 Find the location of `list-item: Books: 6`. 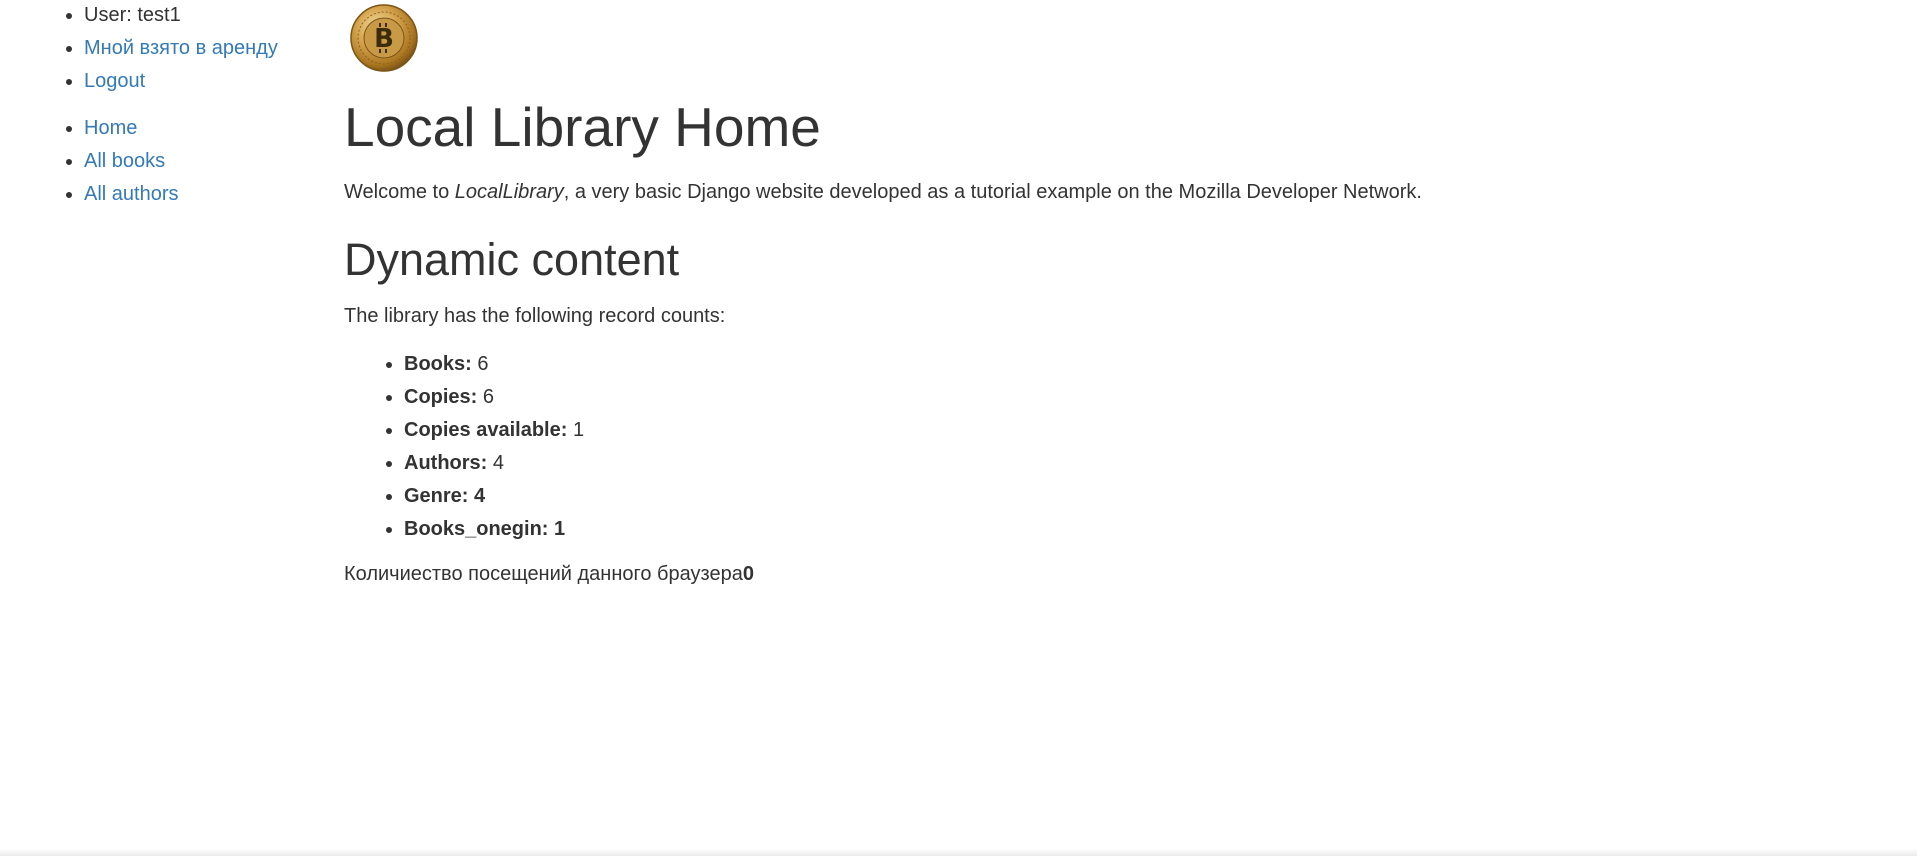

list-item: Books: 6 is located at coordinates (494, 364).